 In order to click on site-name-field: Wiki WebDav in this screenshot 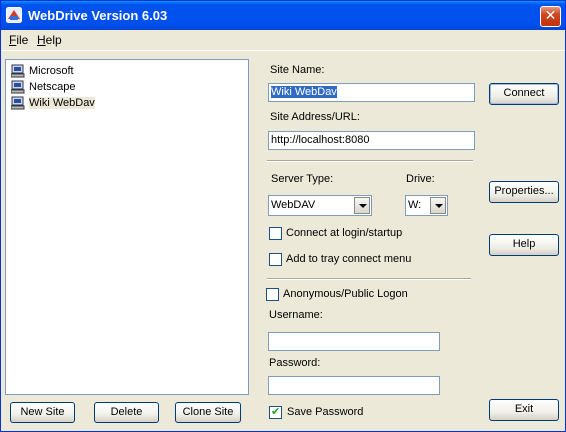, I will do `click(371, 92)`.